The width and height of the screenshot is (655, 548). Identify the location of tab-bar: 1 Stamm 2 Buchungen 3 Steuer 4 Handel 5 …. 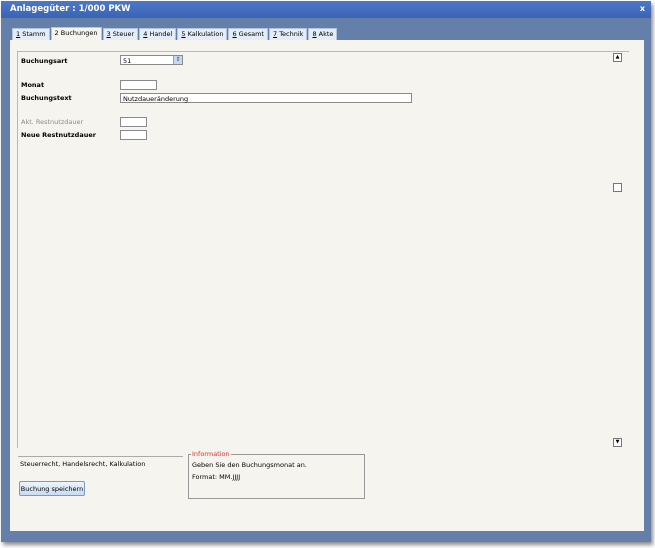
(175, 33).